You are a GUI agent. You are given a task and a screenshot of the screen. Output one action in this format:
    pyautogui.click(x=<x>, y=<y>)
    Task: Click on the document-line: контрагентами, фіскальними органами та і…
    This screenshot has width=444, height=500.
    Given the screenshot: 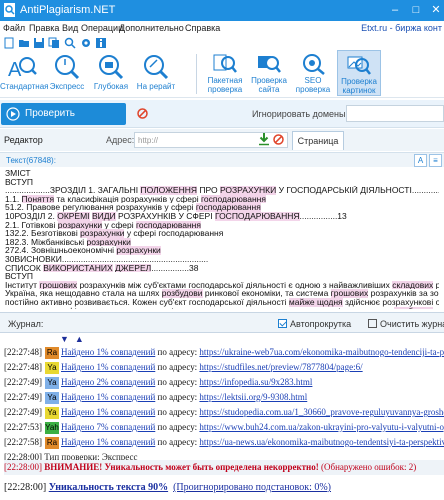 What is the action you would take?
    pyautogui.click(x=222, y=307)
    